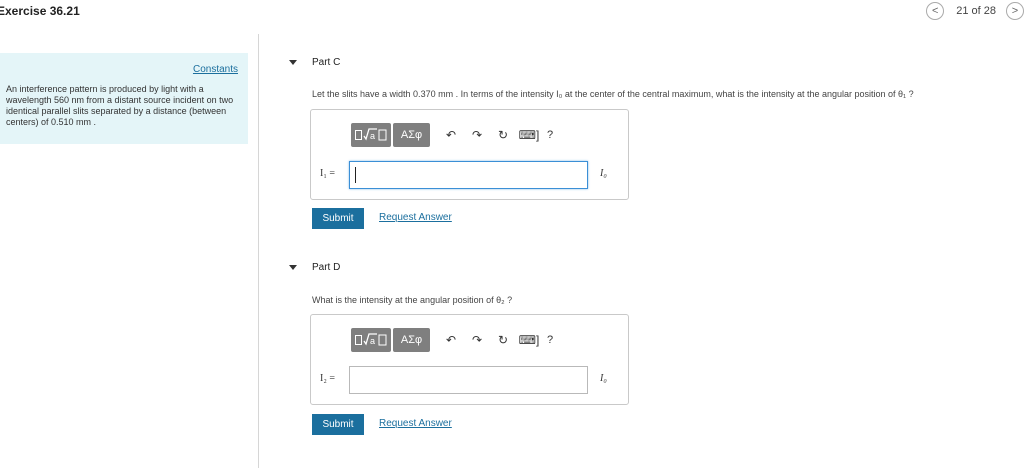 The height and width of the screenshot is (468, 1024). Describe the element at coordinates (355, 175) in the screenshot. I see `text-cursor` at that location.